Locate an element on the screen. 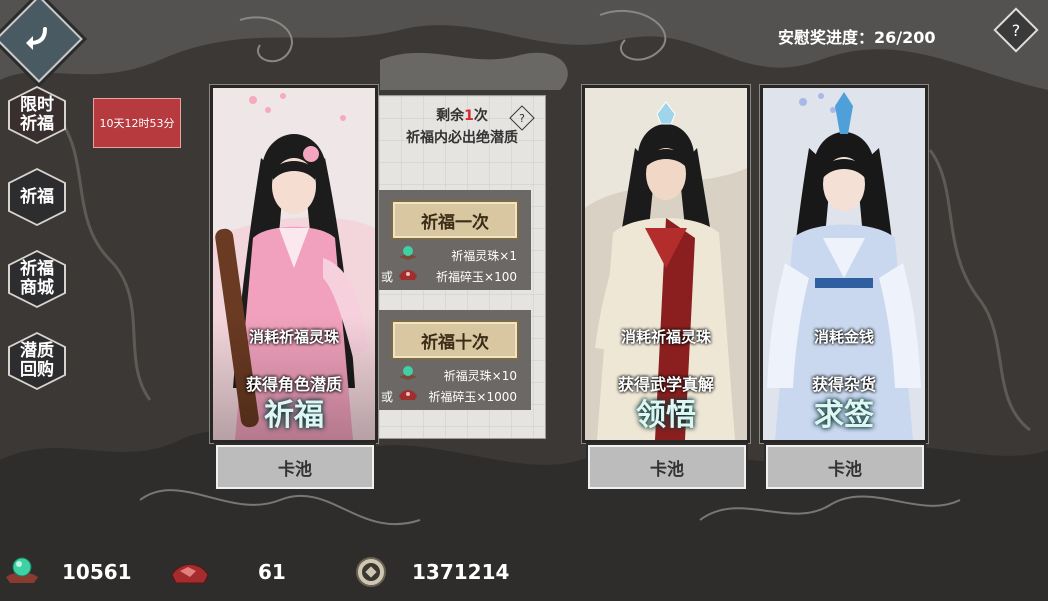 This screenshot has height=601, width=1048. back-button is located at coordinates (41, 41).